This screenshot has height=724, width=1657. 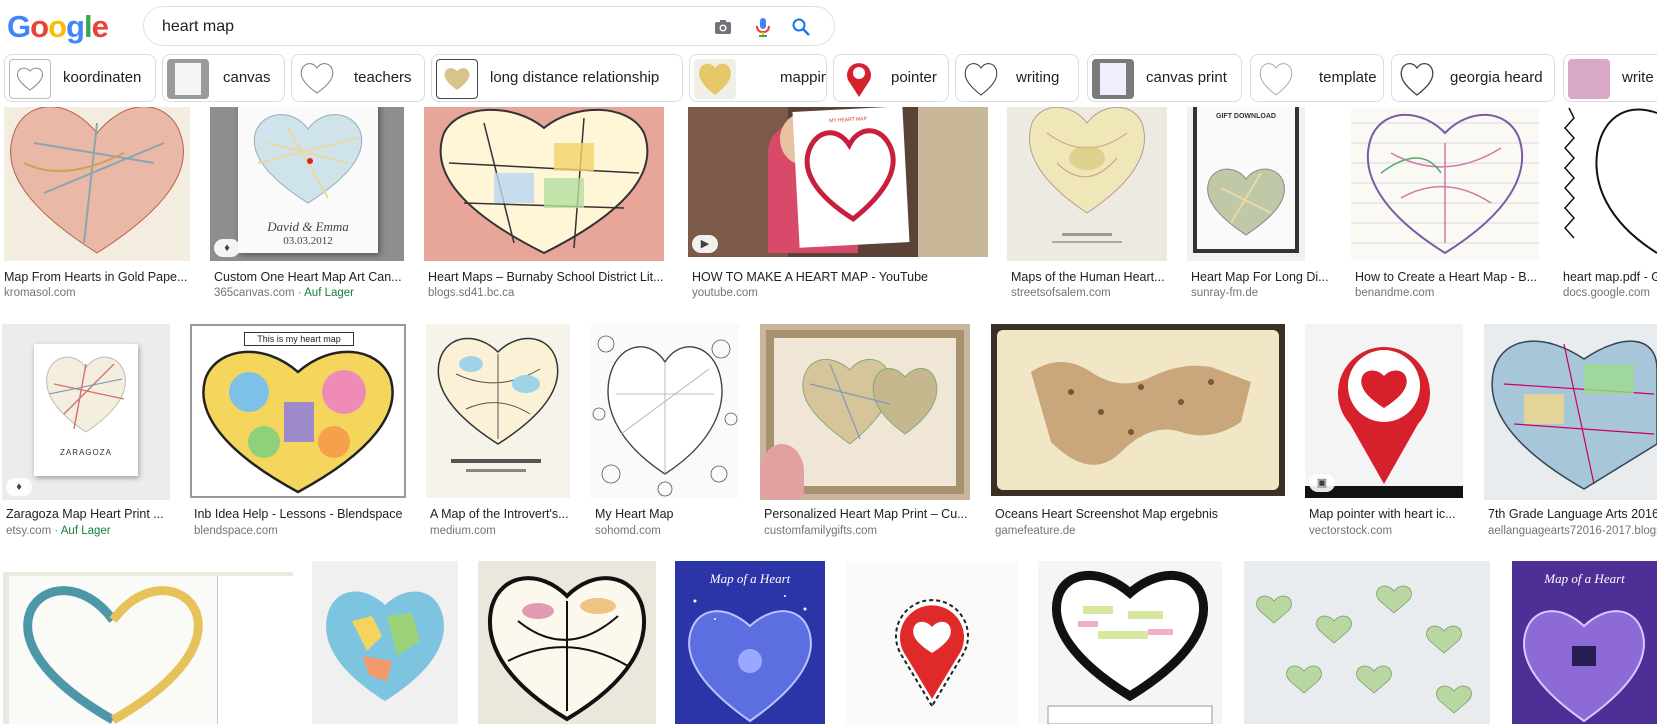 I want to click on camera-icon, so click(x=723, y=27).